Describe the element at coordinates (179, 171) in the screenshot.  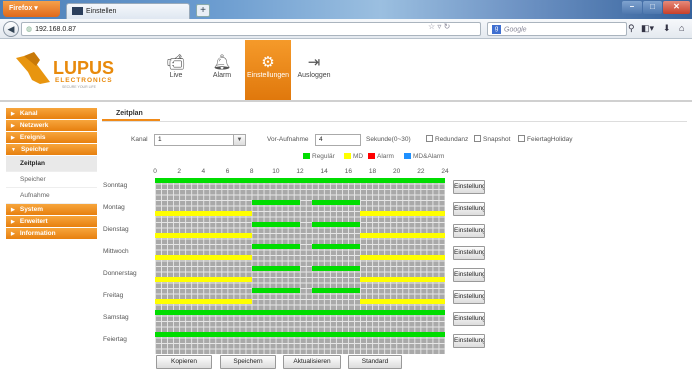
I see `hour-tick: 2` at that location.